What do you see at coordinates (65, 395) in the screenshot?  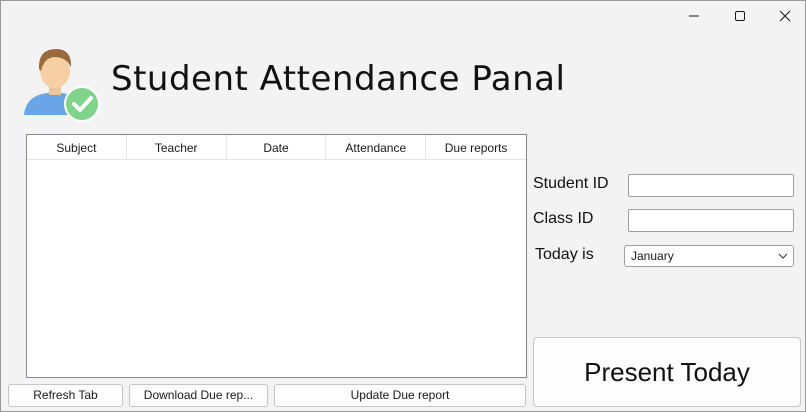 I see `refresh-tab-button: Refresh Tab` at bounding box center [65, 395].